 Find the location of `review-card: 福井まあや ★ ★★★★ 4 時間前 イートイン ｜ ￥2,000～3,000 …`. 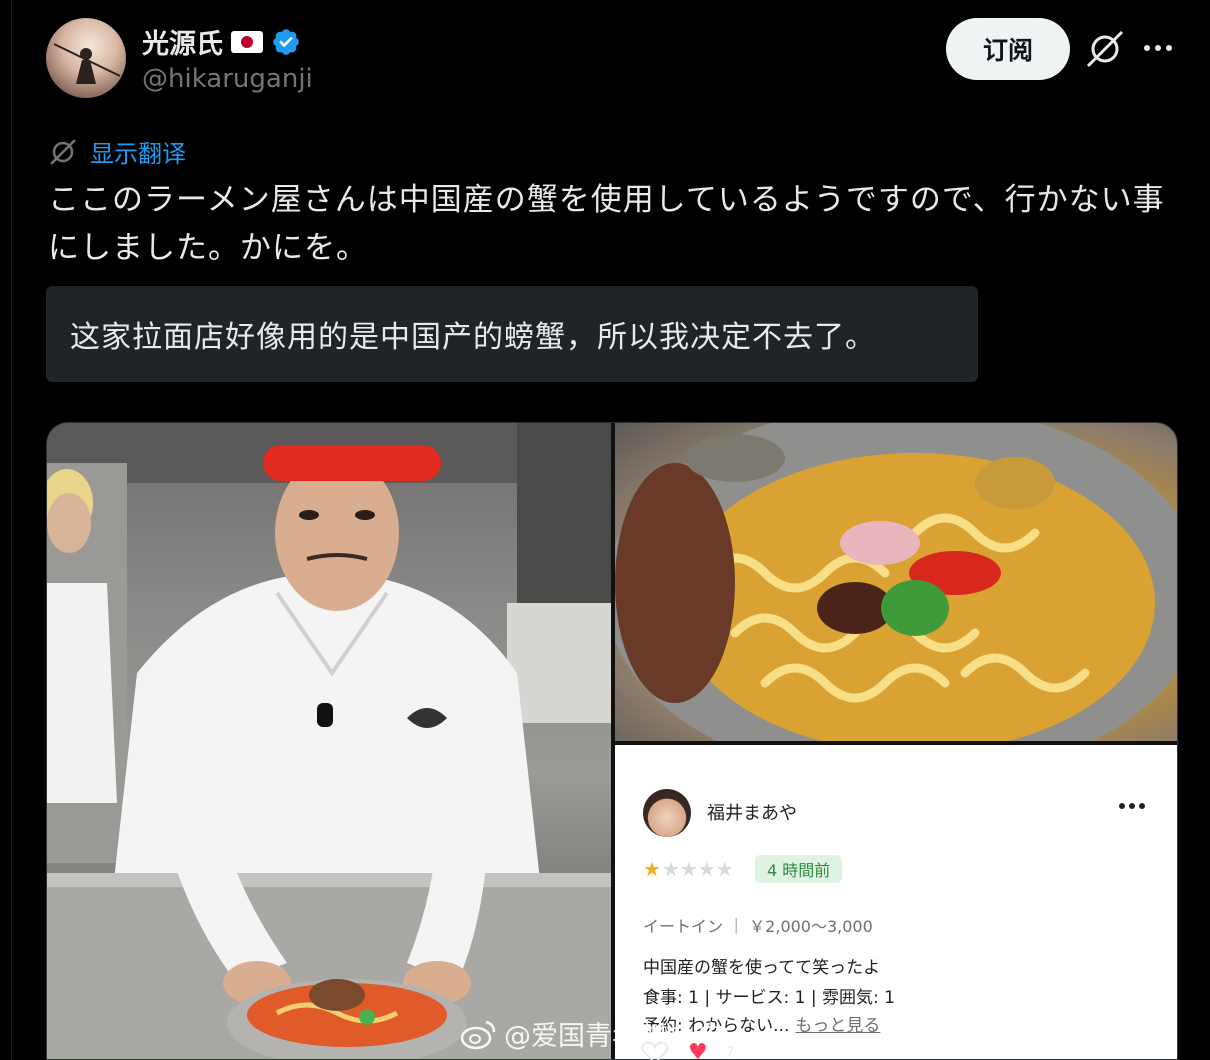

review-card: 福井まあや ★ ★★★★ 4 時間前 イートイン ｜ ￥2,000～3,000 … is located at coordinates (896, 902).